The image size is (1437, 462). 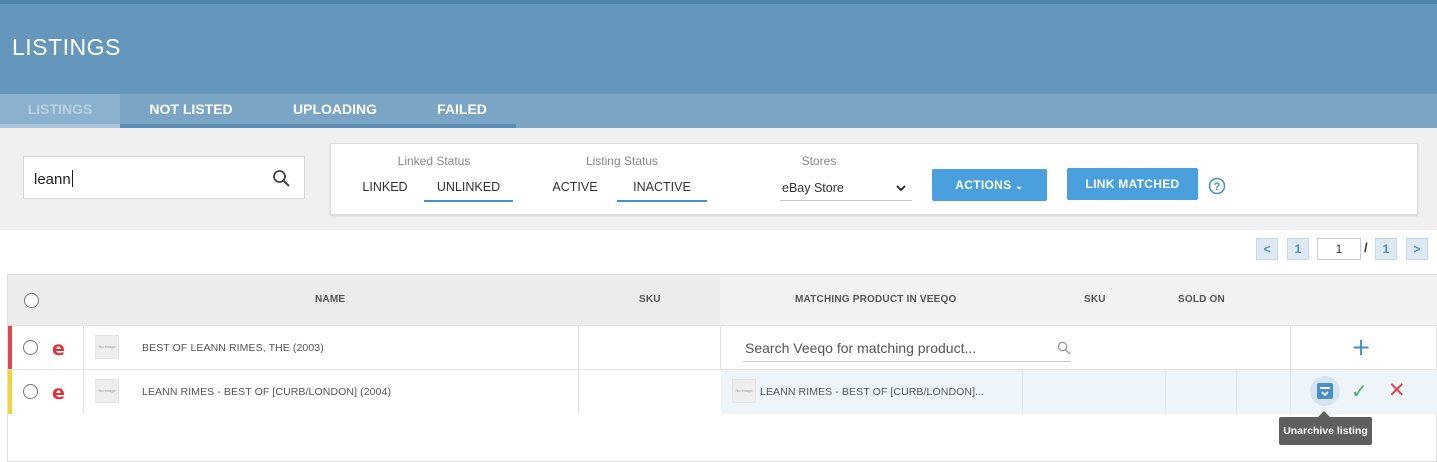 I want to click on link-matched-button: LINK MATCHED, so click(x=1132, y=184).